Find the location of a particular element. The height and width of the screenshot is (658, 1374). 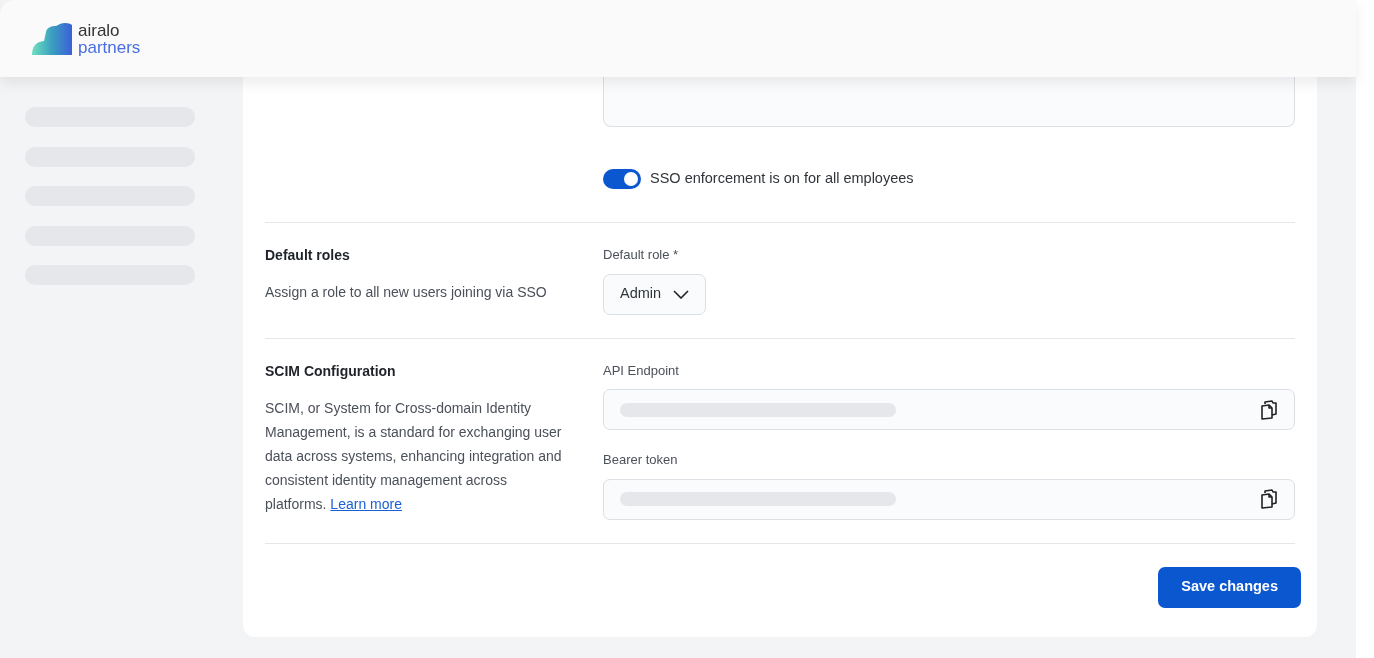

field-label: Bearer token is located at coordinates (641, 460).